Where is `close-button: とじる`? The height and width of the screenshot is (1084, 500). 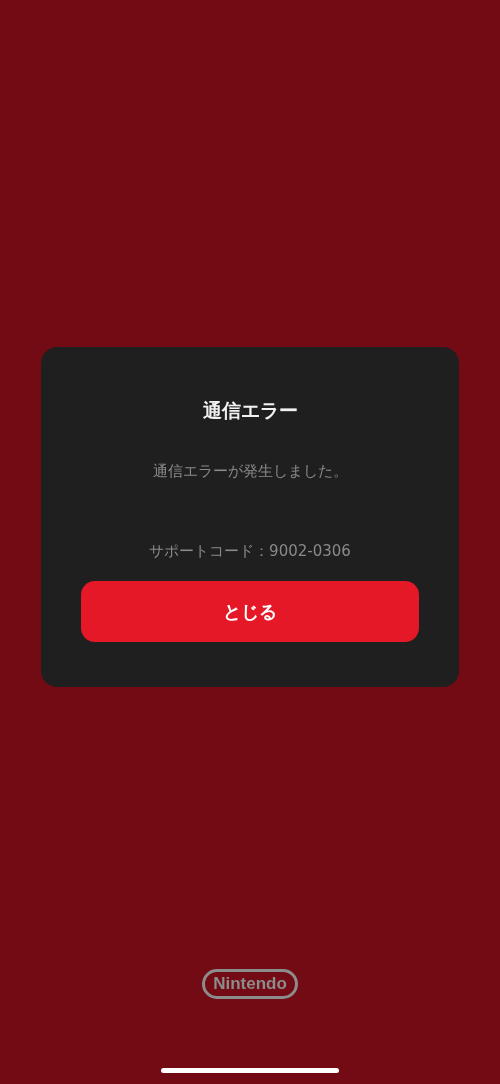
close-button: とじる is located at coordinates (250, 611).